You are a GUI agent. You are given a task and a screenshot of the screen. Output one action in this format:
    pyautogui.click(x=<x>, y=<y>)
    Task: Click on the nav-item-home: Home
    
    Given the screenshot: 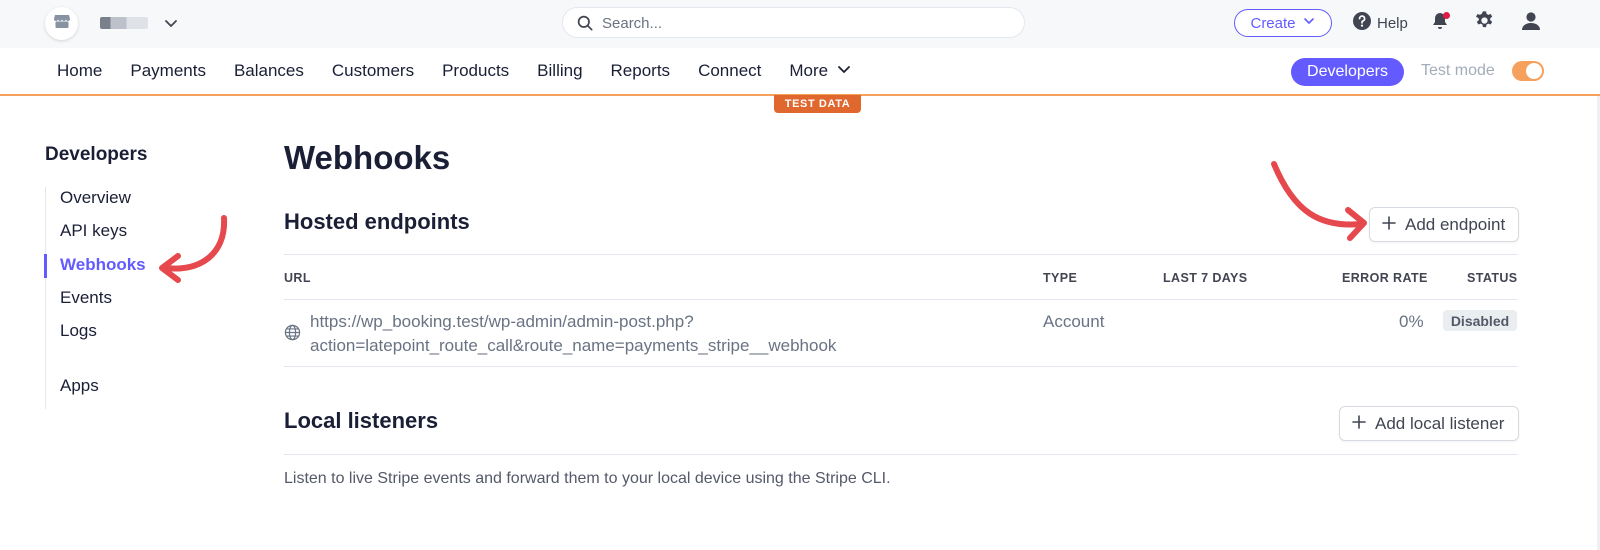 What is the action you would take?
    pyautogui.click(x=79, y=71)
    